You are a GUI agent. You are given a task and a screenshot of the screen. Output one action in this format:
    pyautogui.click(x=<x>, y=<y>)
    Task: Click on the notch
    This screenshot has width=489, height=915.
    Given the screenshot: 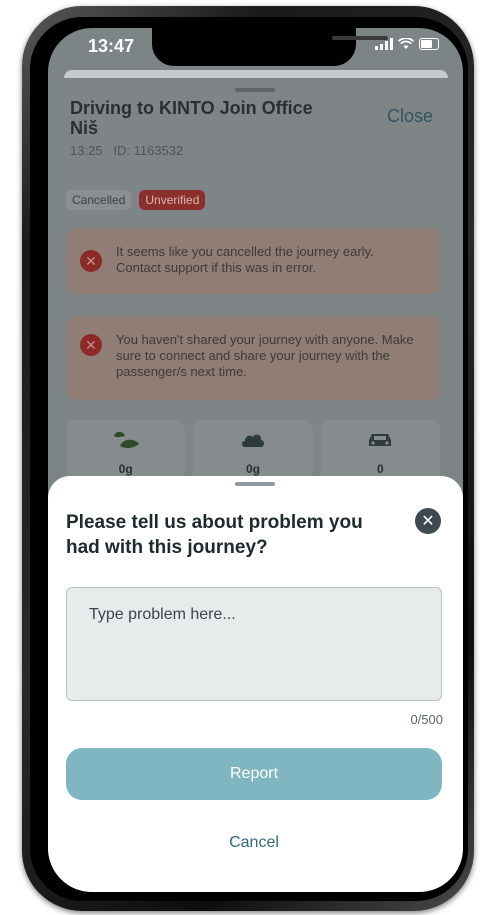 What is the action you would take?
    pyautogui.click(x=270, y=47)
    